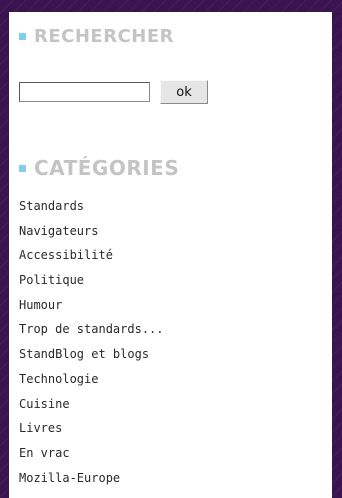 The height and width of the screenshot is (498, 342). Describe the element at coordinates (91, 231) in the screenshot. I see `category-link: Navigateurs` at that location.